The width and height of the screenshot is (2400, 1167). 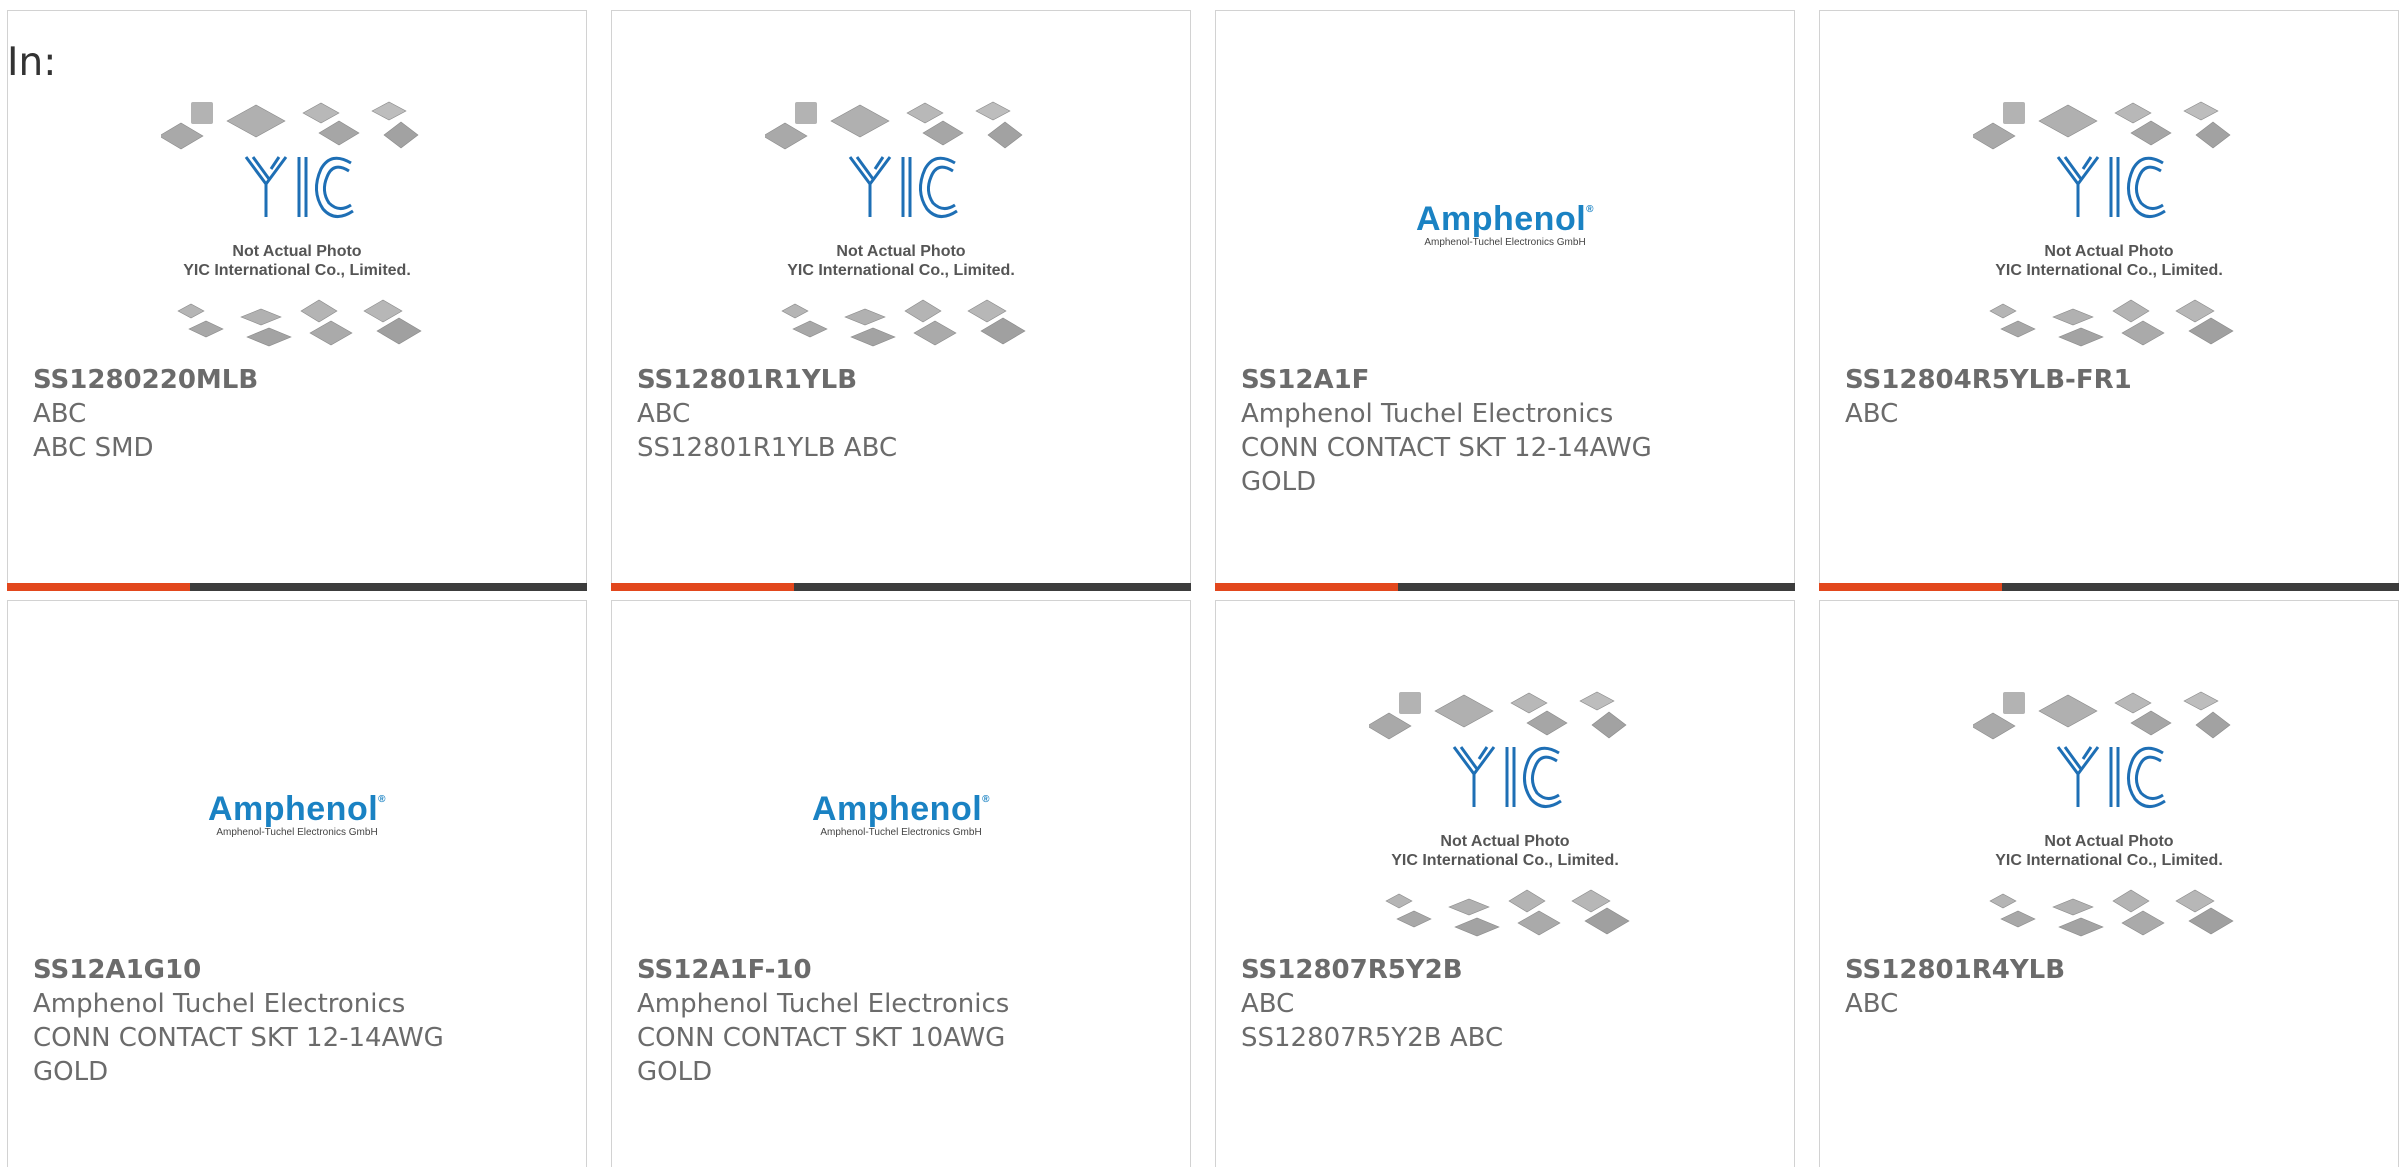 What do you see at coordinates (903, 970) in the screenshot?
I see `part-number-link: SS12A1F-10` at bounding box center [903, 970].